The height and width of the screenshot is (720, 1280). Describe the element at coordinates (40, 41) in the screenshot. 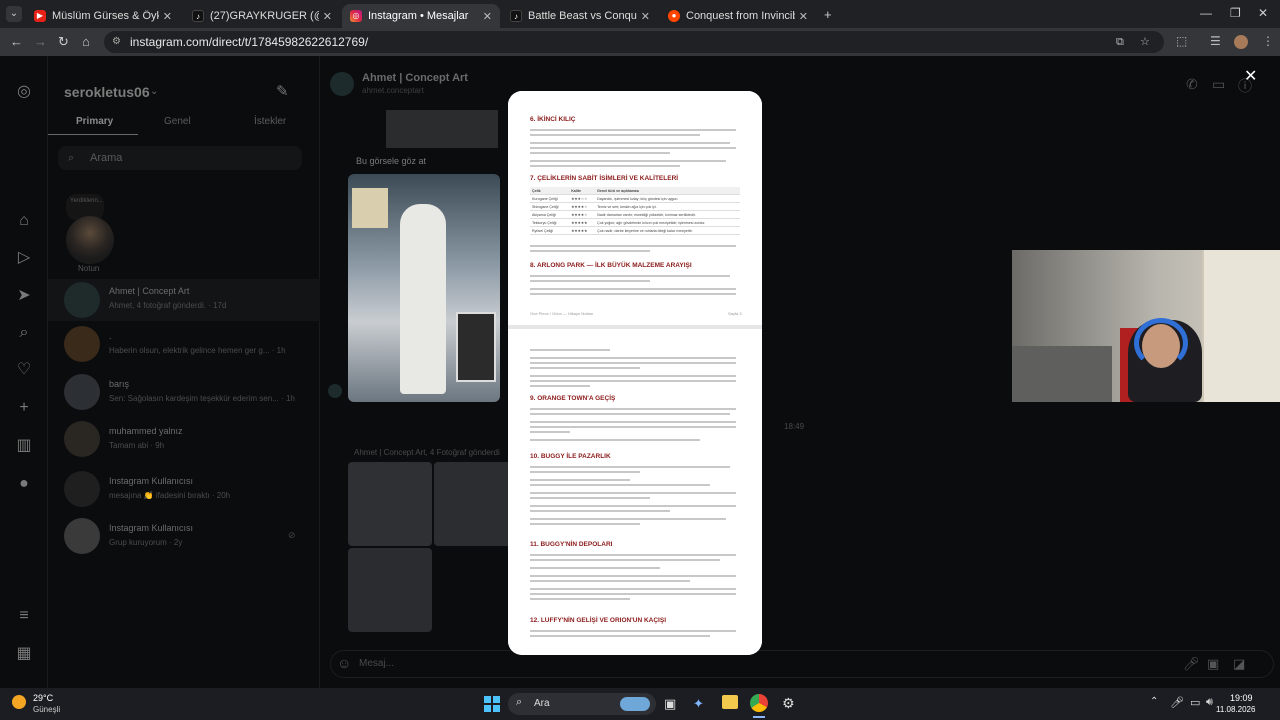

I see `forward-icon: →` at that location.